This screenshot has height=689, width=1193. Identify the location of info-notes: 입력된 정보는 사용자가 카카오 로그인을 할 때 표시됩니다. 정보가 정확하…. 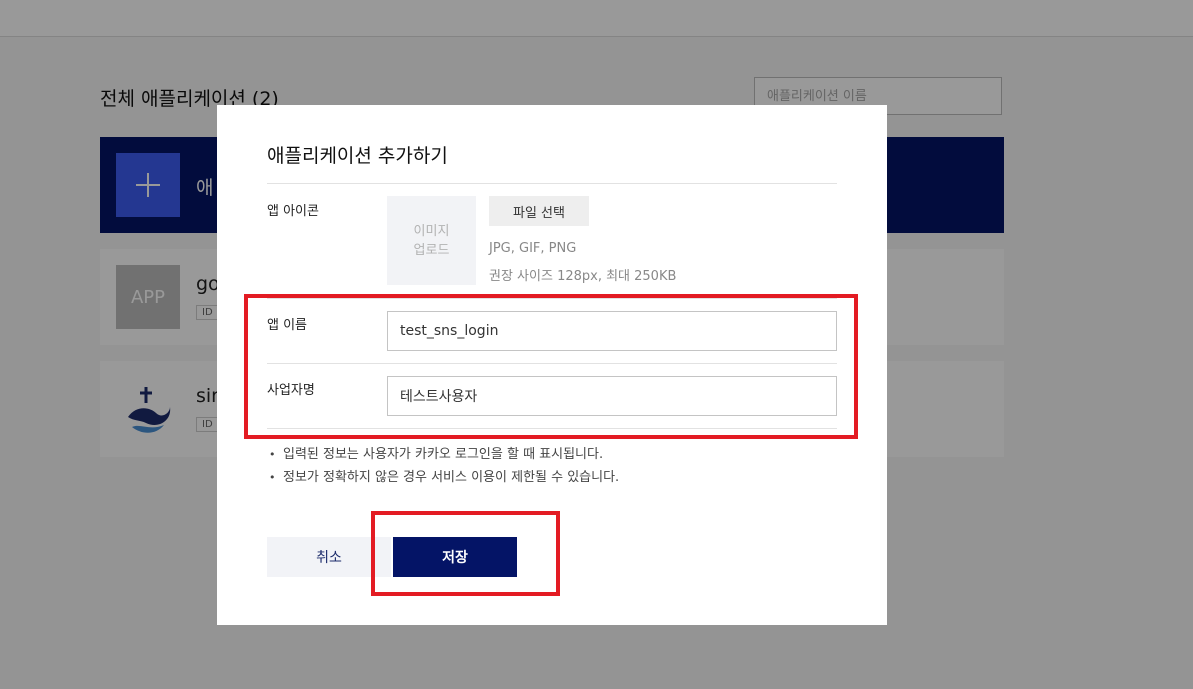
(444, 466).